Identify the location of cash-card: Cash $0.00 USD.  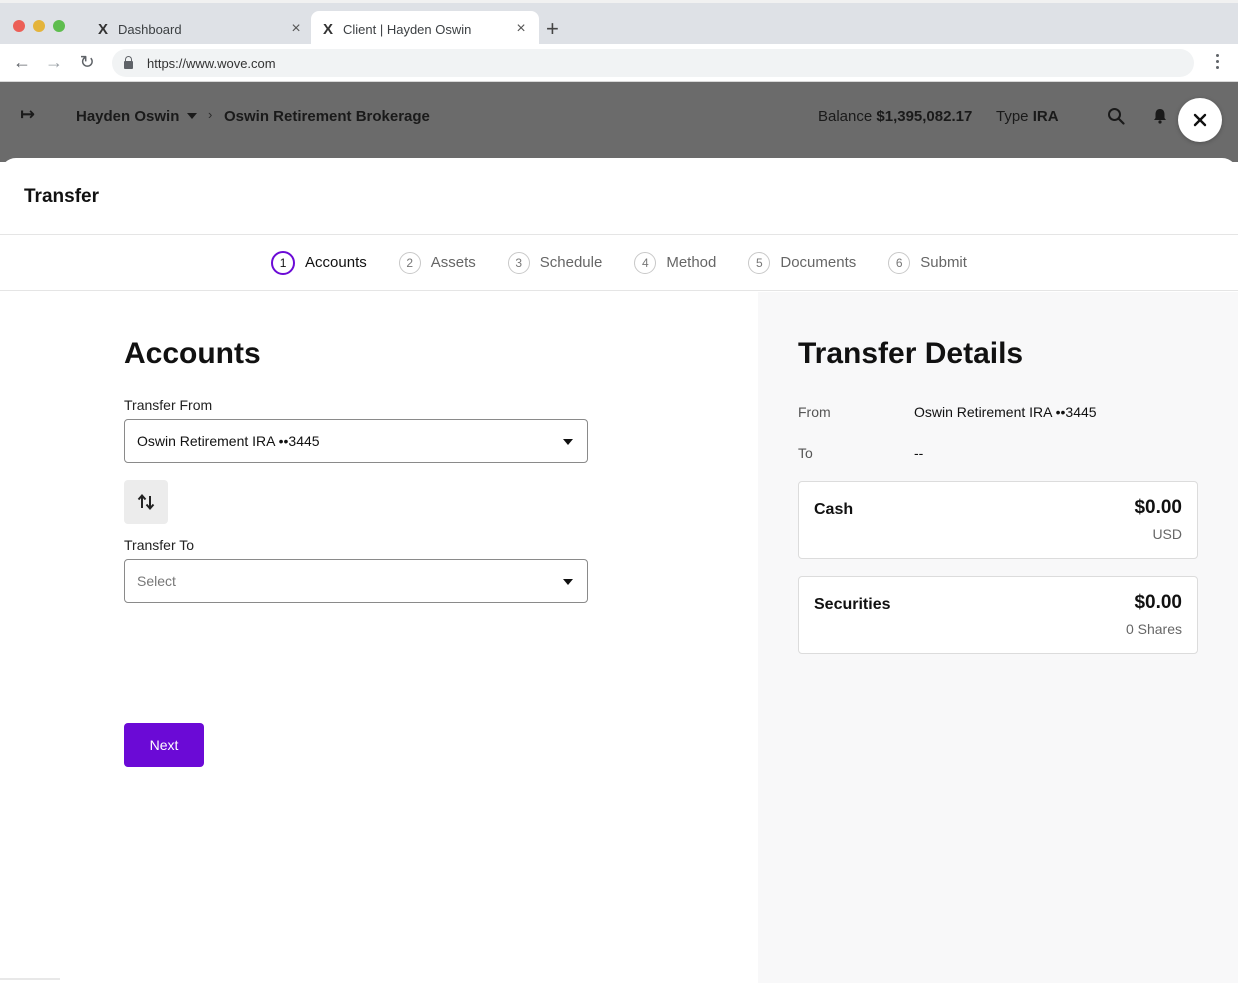
(998, 520).